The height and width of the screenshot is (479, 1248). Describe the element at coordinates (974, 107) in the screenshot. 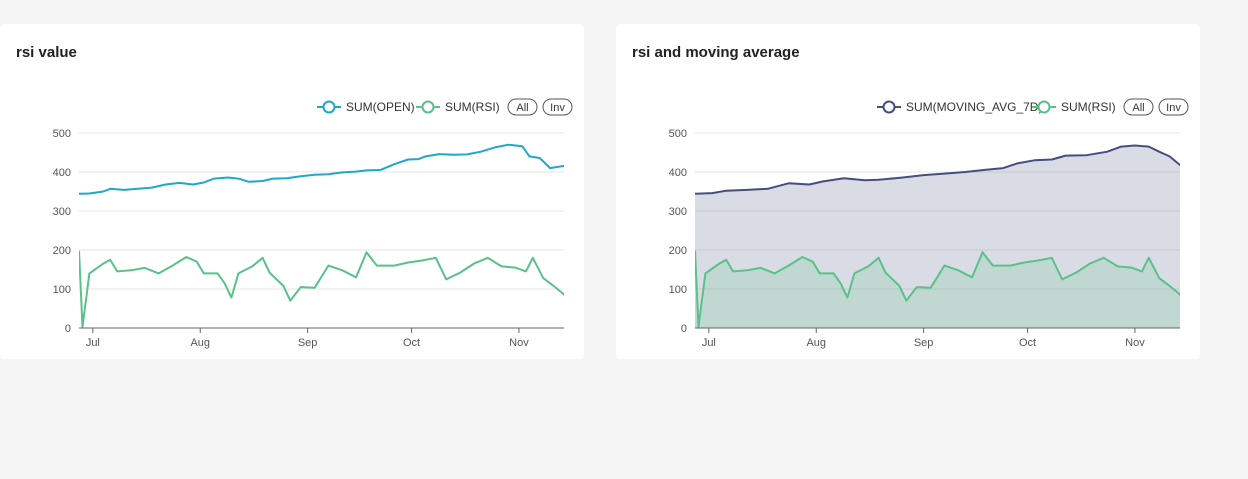

I see `legend-label: SUM(MOVING_AVG_7D)` at that location.